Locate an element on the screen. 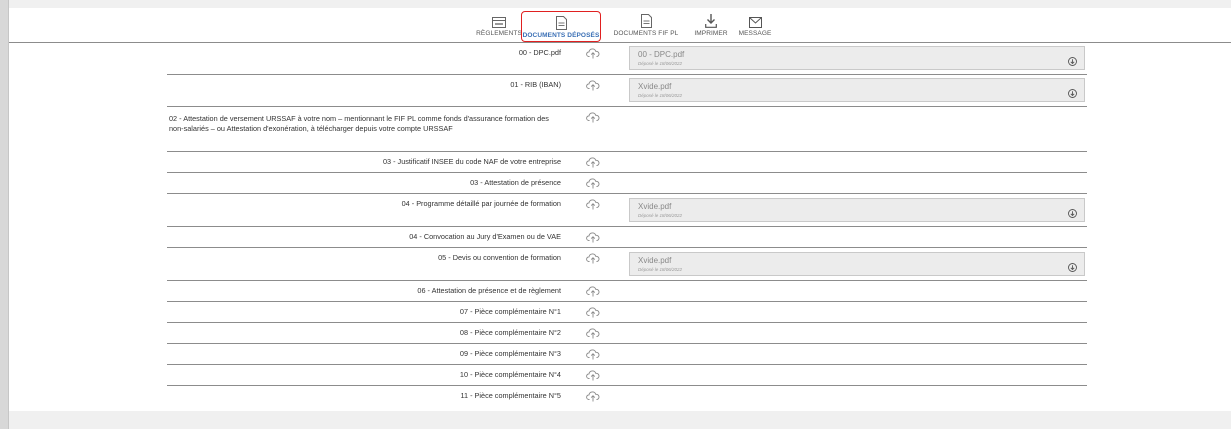 This screenshot has height=429, width=1231. tab-documents-deposes: DOCUMENTS DÉPOSÉS is located at coordinates (561, 26).